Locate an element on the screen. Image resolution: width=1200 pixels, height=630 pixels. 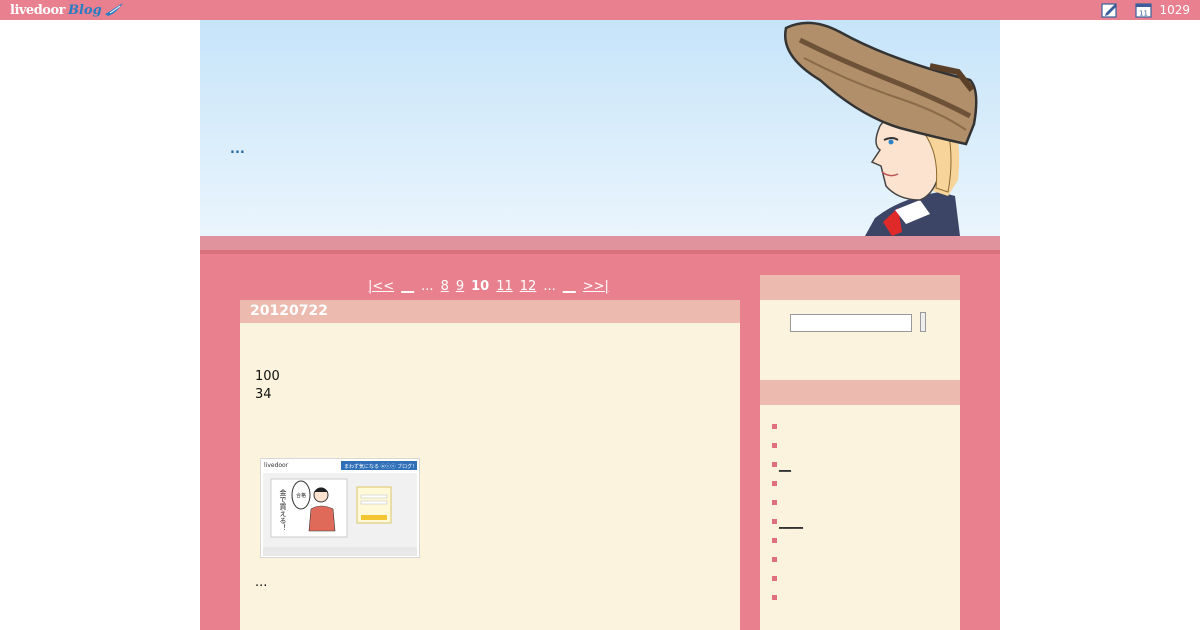
thumb-character-label: 合格 is located at coordinates (301, 495).